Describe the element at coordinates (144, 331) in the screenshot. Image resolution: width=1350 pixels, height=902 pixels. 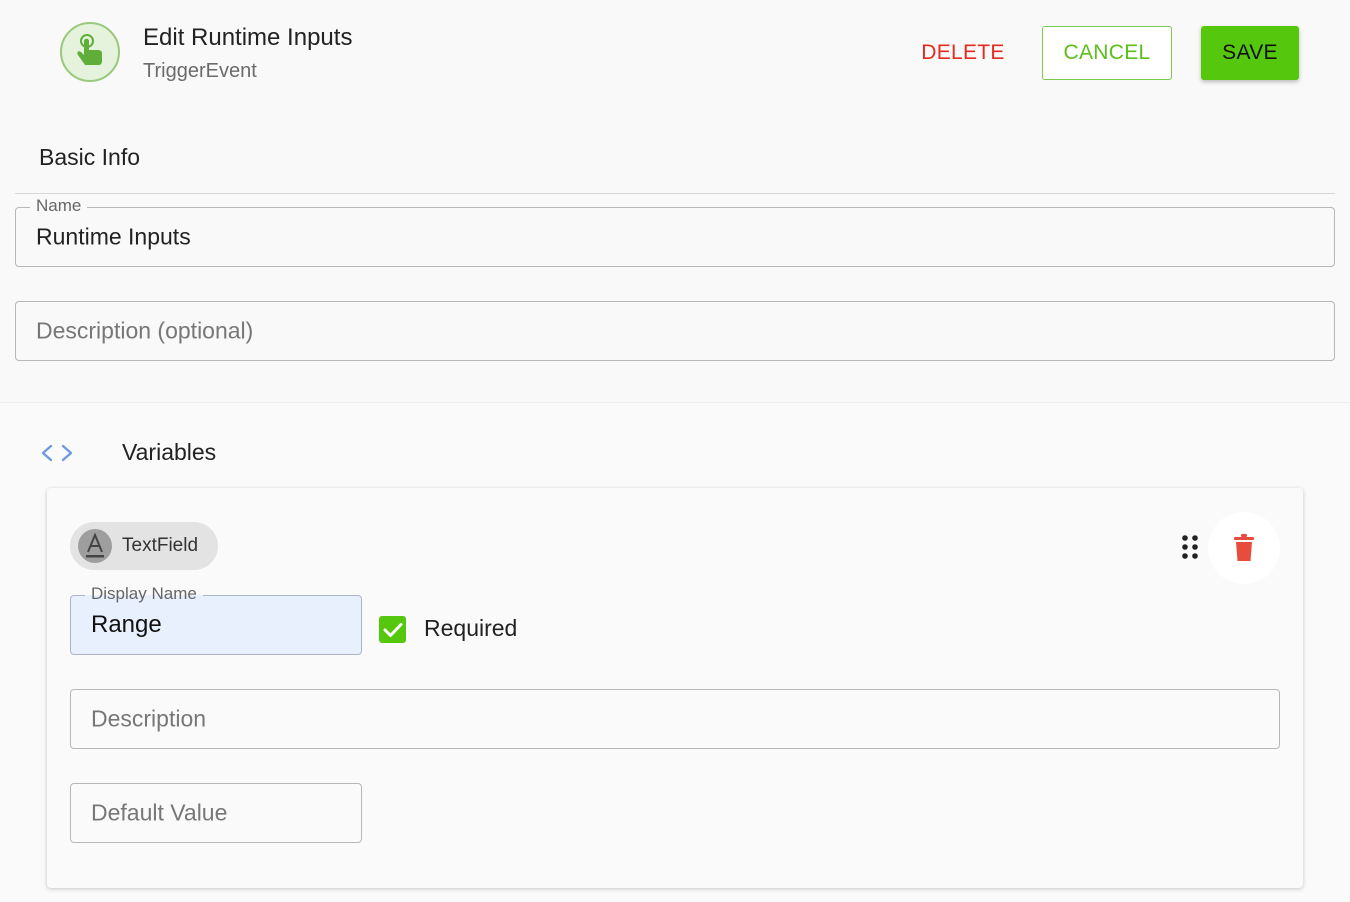
I see `description-field-placeholder: Description (optional)` at that location.